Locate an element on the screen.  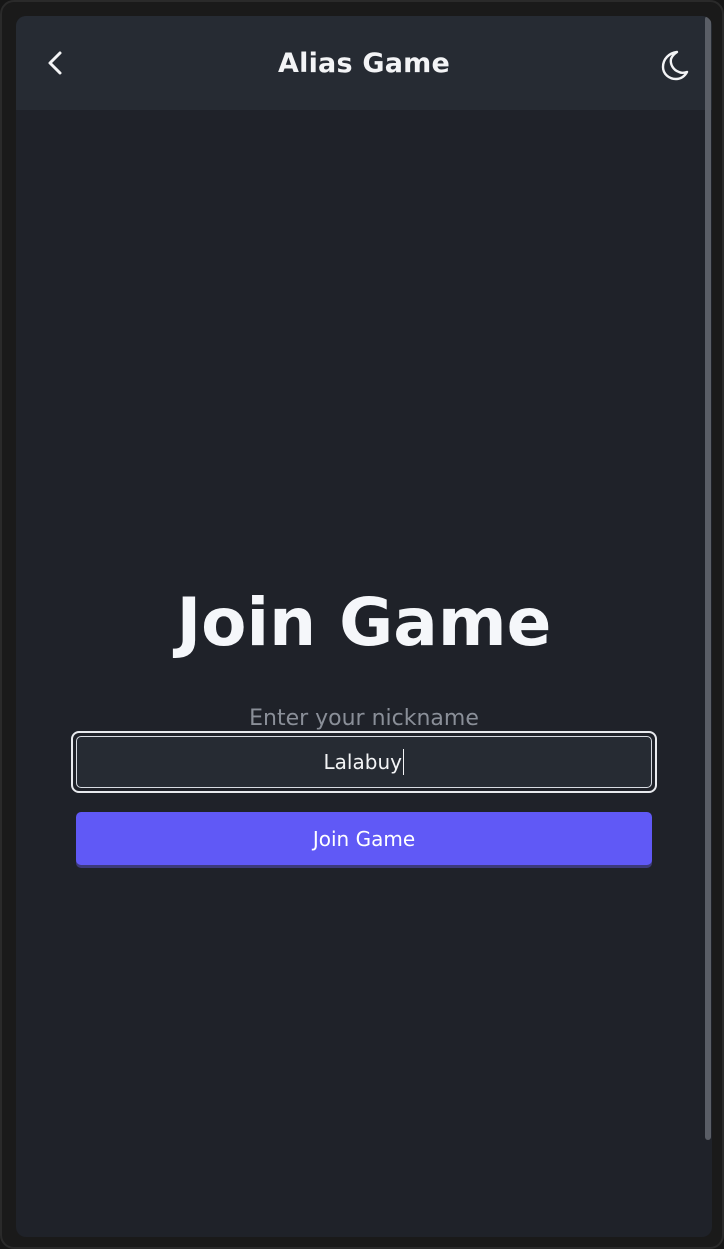
join-game-button: Join Game is located at coordinates (364, 838).